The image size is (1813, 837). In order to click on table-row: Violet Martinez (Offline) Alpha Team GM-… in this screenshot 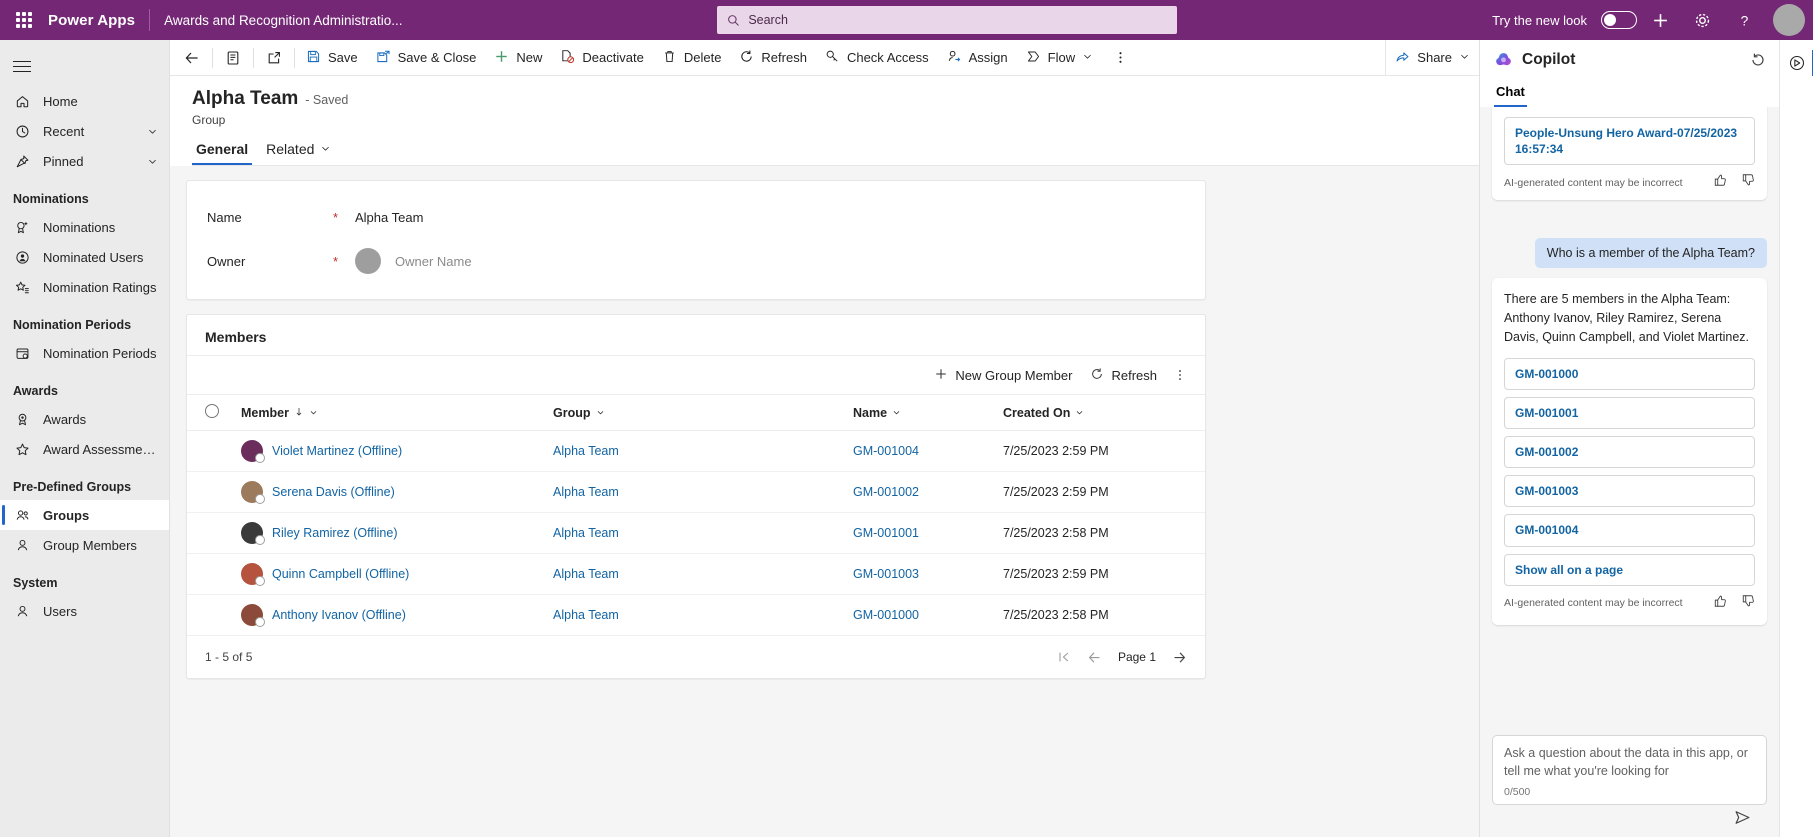, I will do `click(696, 451)`.